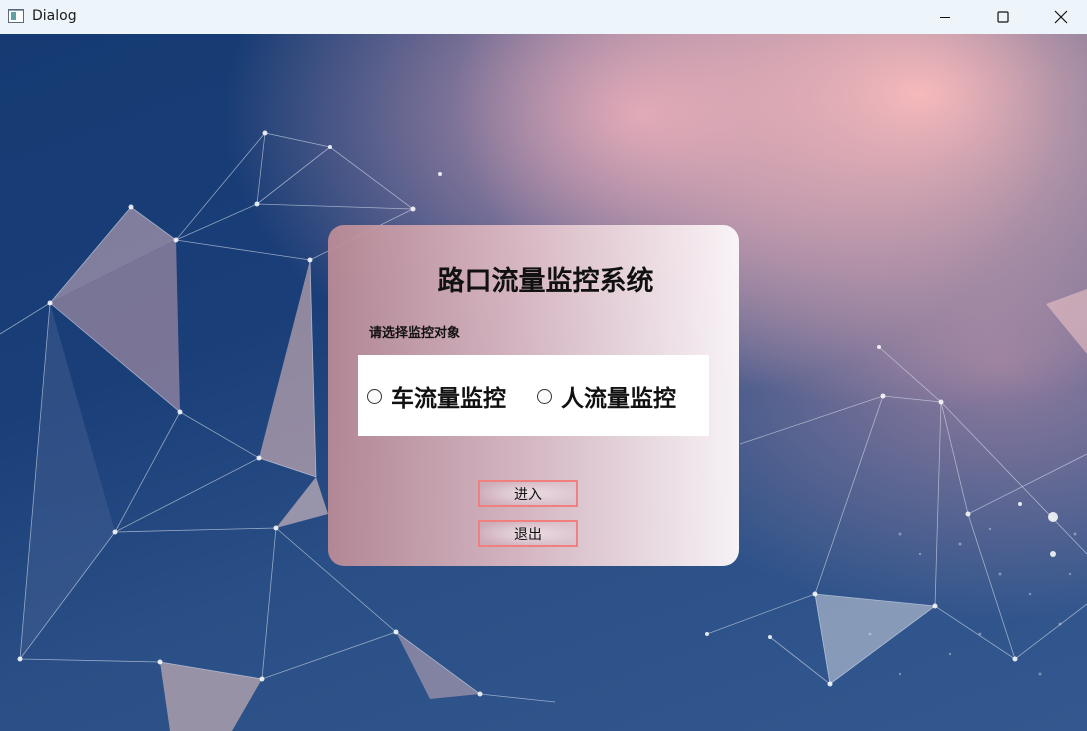 Image resolution: width=1087 pixels, height=731 pixels. What do you see at coordinates (543, 17) in the screenshot?
I see `window-titlebar: Dialog` at bounding box center [543, 17].